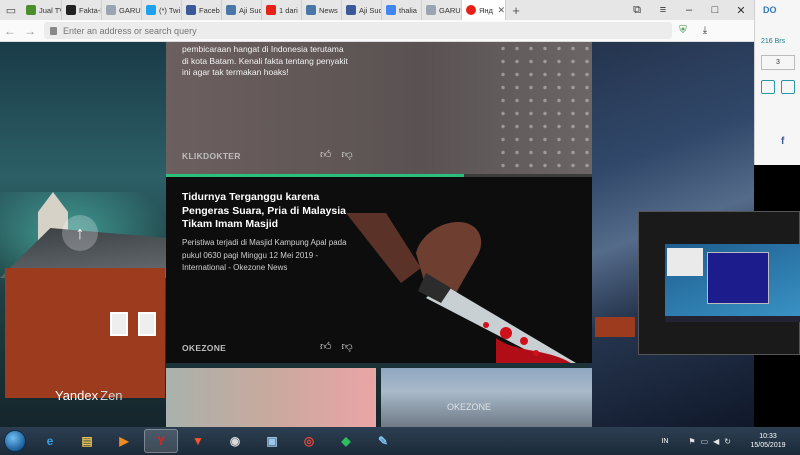 The height and width of the screenshot is (455, 800). I want to click on preview-taskbar, so click(732, 319).